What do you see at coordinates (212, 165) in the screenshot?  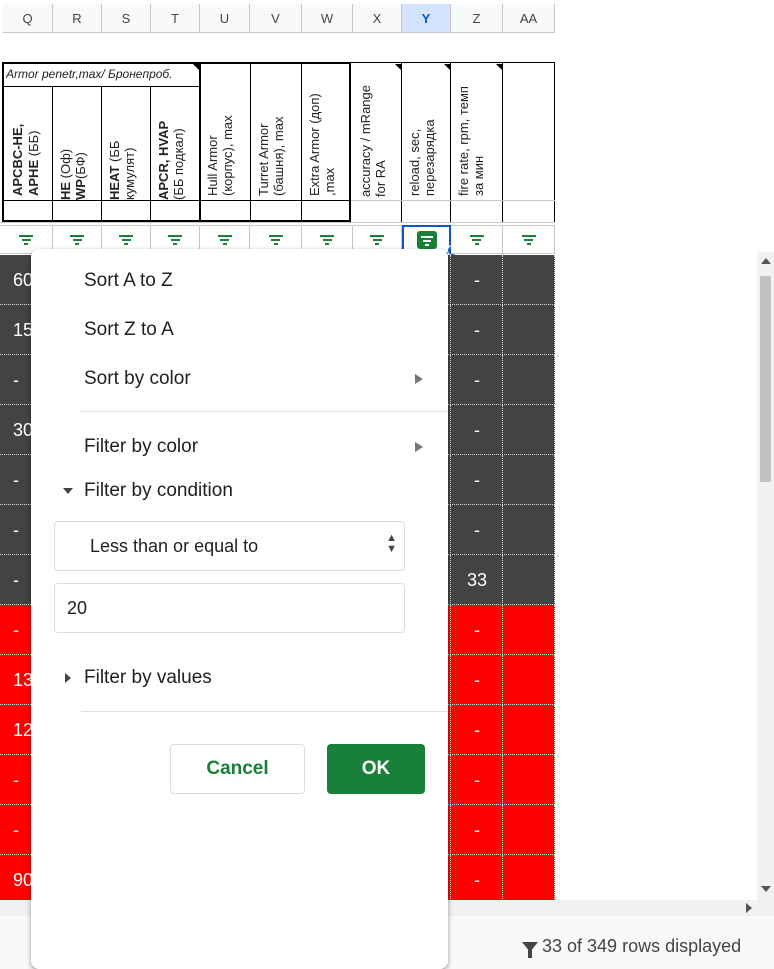 I see `header-u-line1: Hull Armor` at bounding box center [212, 165].